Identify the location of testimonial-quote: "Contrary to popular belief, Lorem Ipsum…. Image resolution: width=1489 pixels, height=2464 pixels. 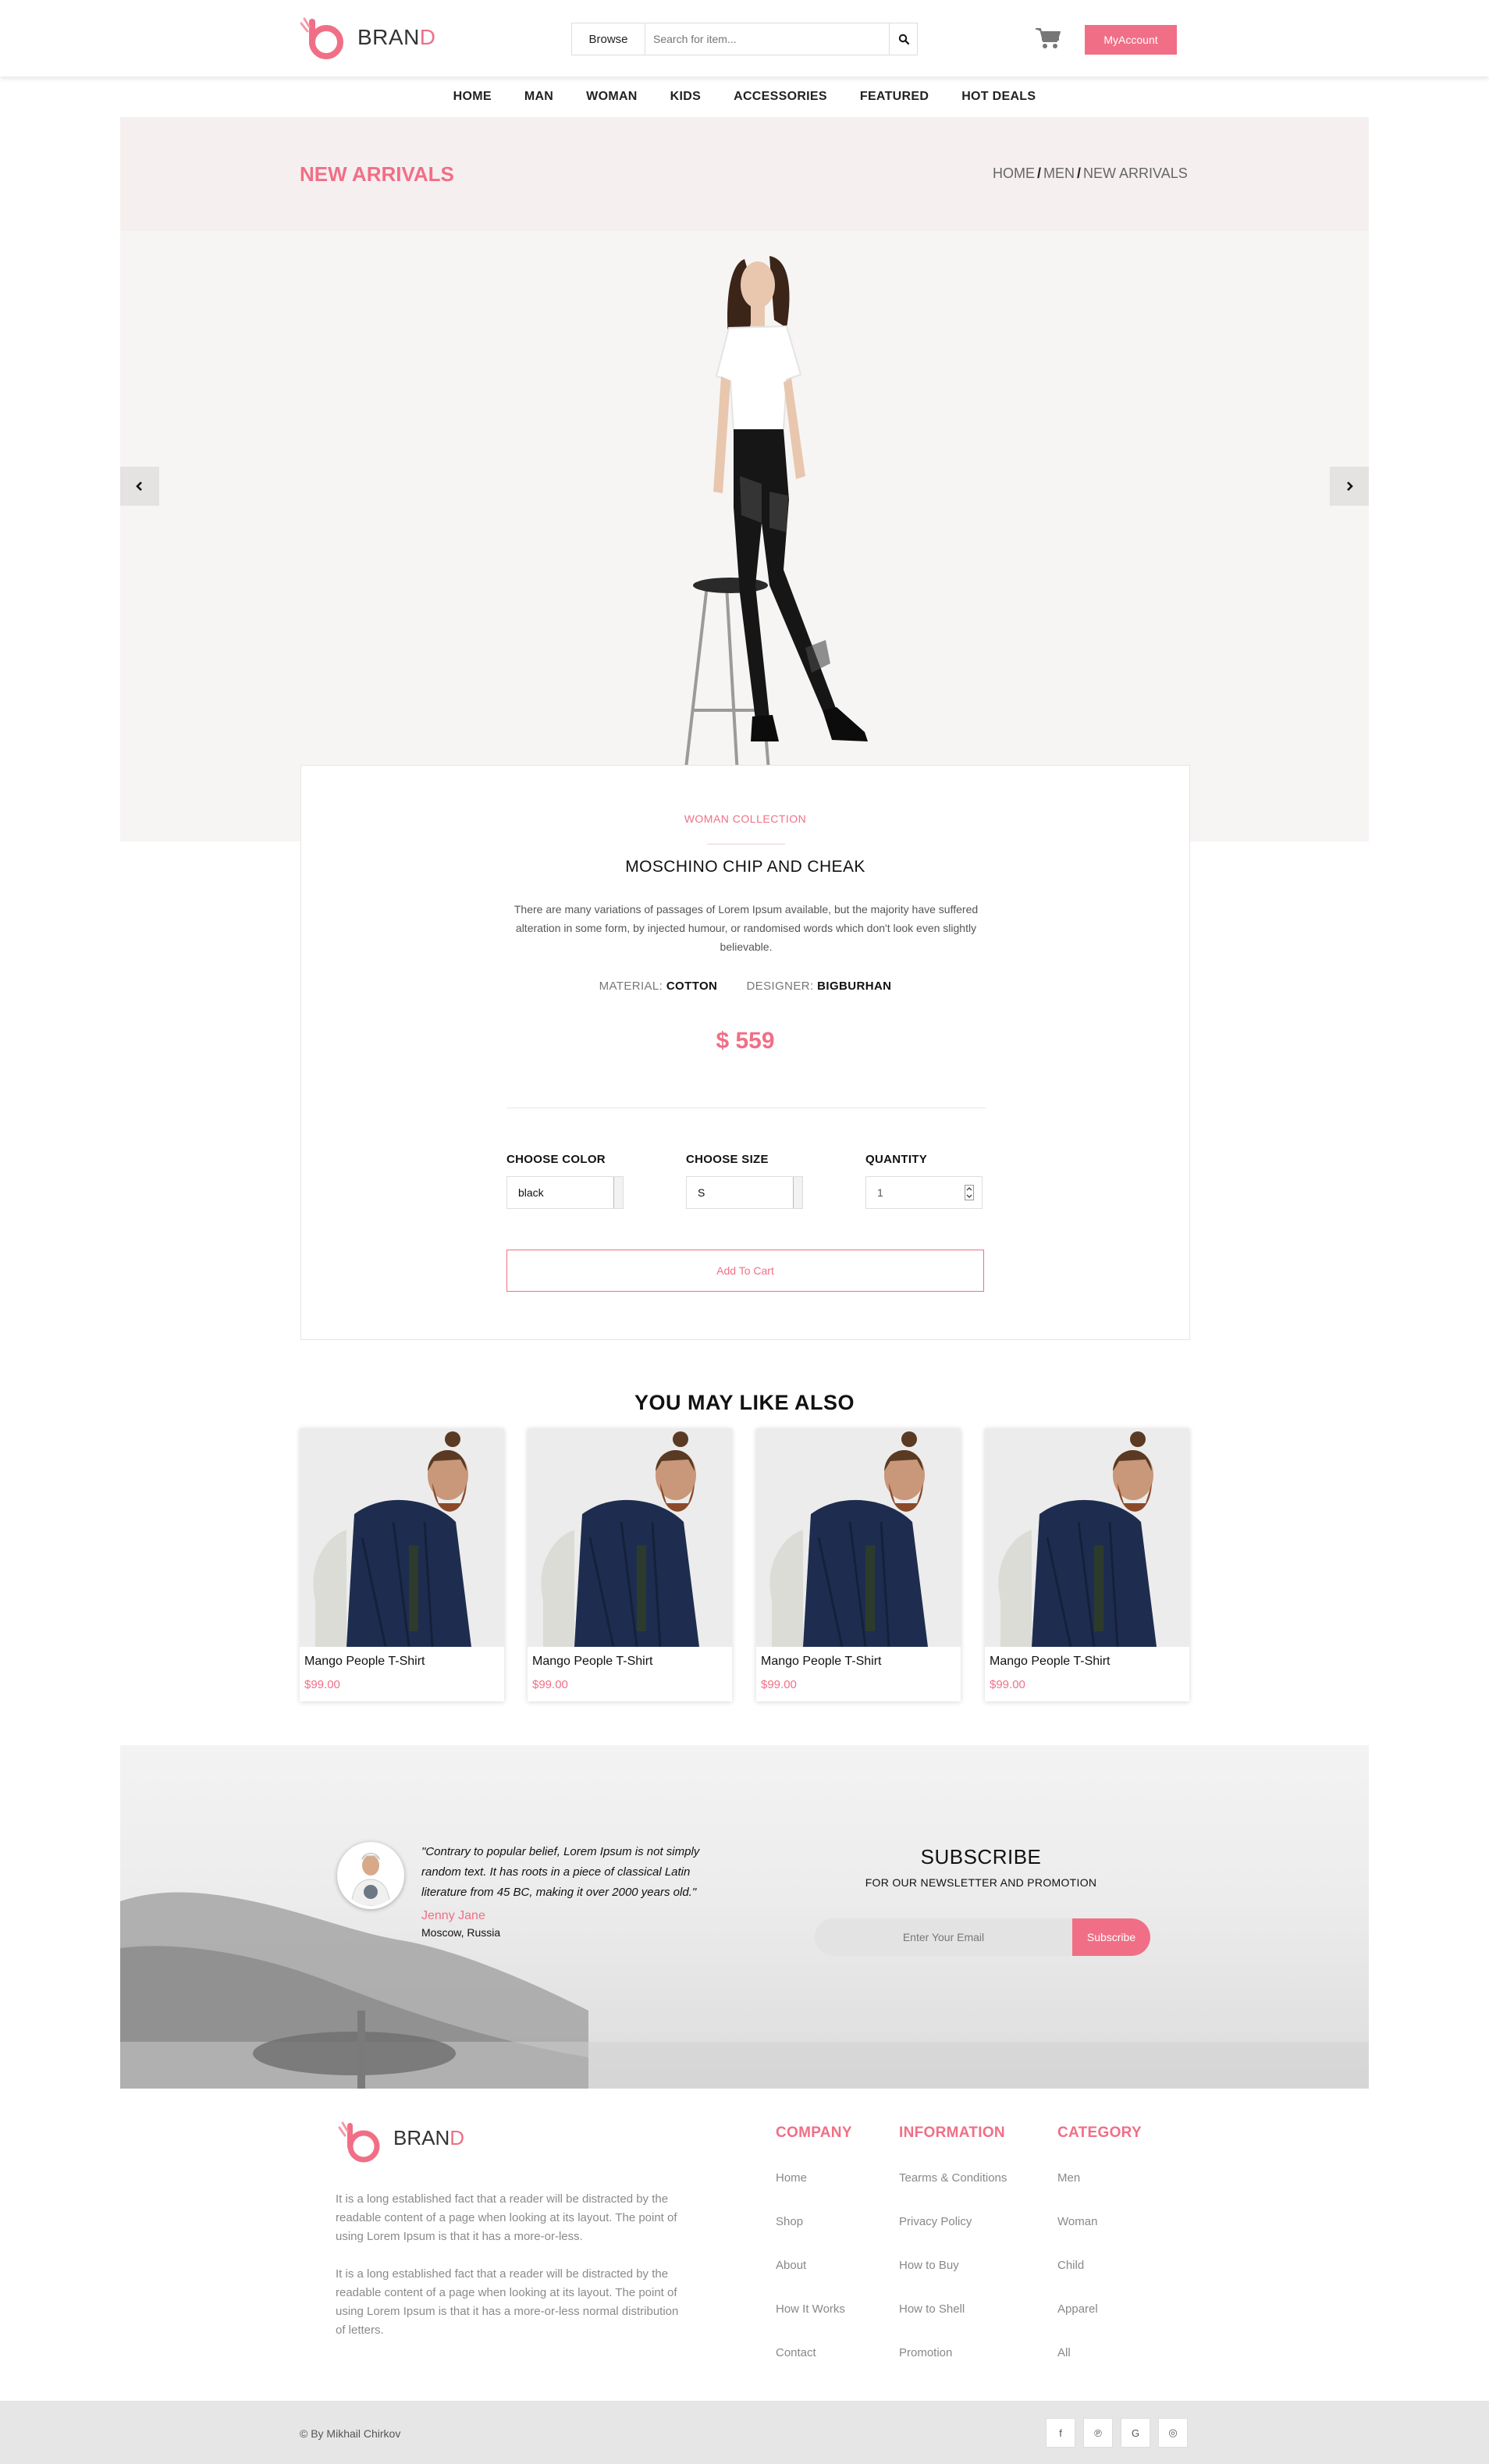
(560, 1872).